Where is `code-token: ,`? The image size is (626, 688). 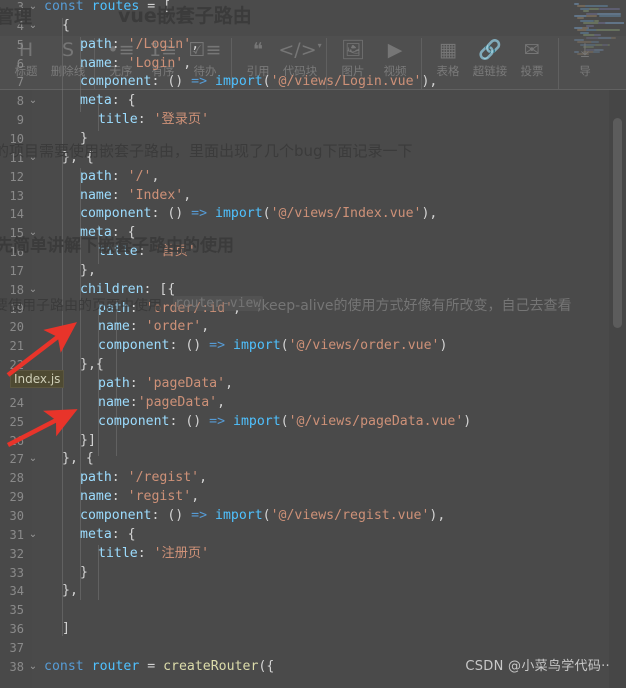 code-token: , is located at coordinates (155, 176).